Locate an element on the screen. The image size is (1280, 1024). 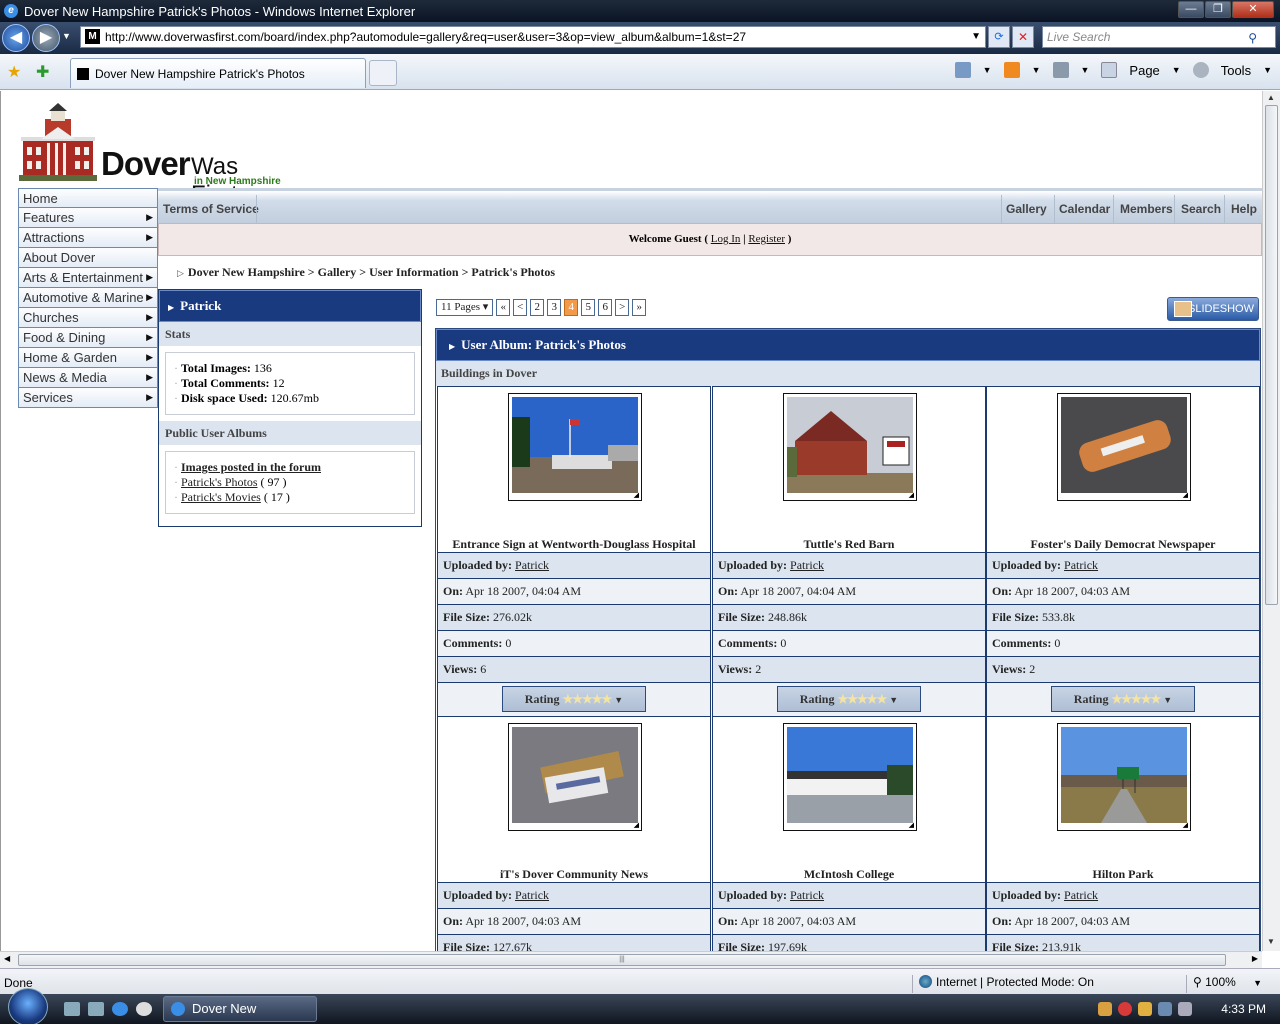
album-link: Patrick's Photos is located at coordinates (219, 482).